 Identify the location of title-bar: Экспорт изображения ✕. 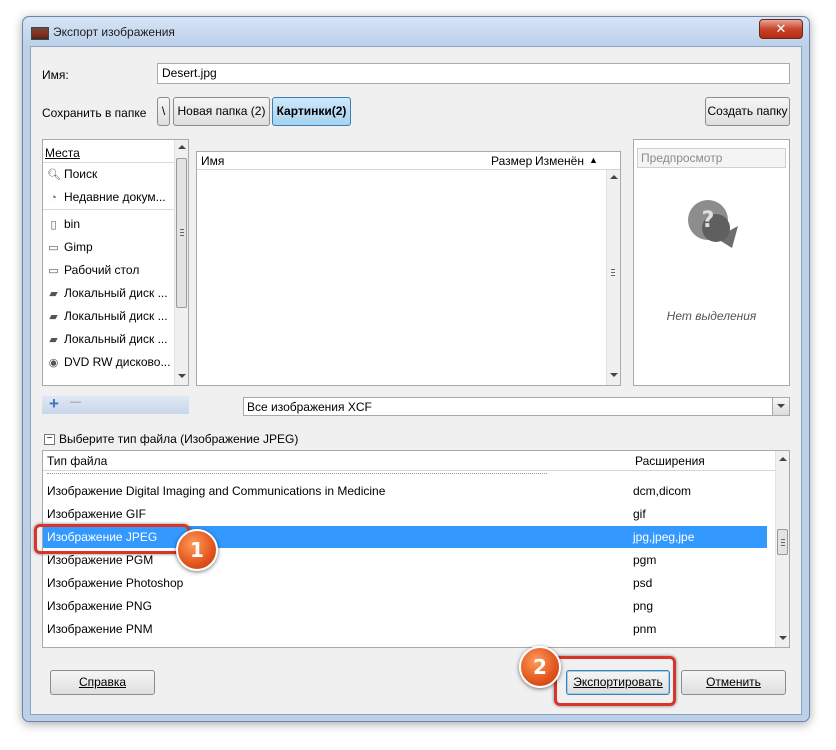
(416, 31).